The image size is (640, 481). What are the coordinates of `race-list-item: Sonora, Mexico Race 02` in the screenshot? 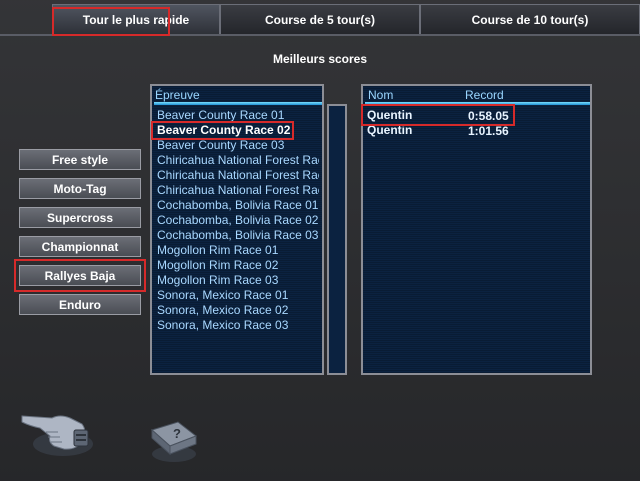 It's located at (238, 310).